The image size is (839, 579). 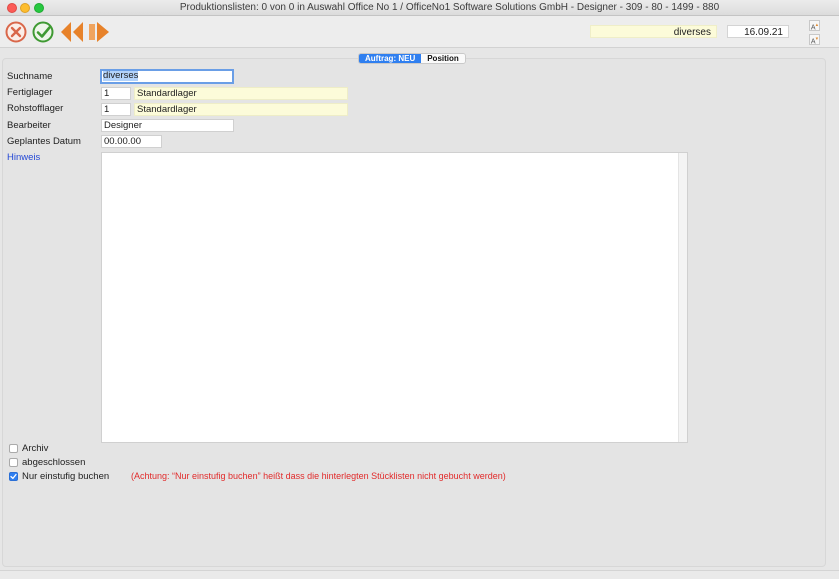 I want to click on nur-einstufig-buchen-checkbox, so click(x=13, y=476).